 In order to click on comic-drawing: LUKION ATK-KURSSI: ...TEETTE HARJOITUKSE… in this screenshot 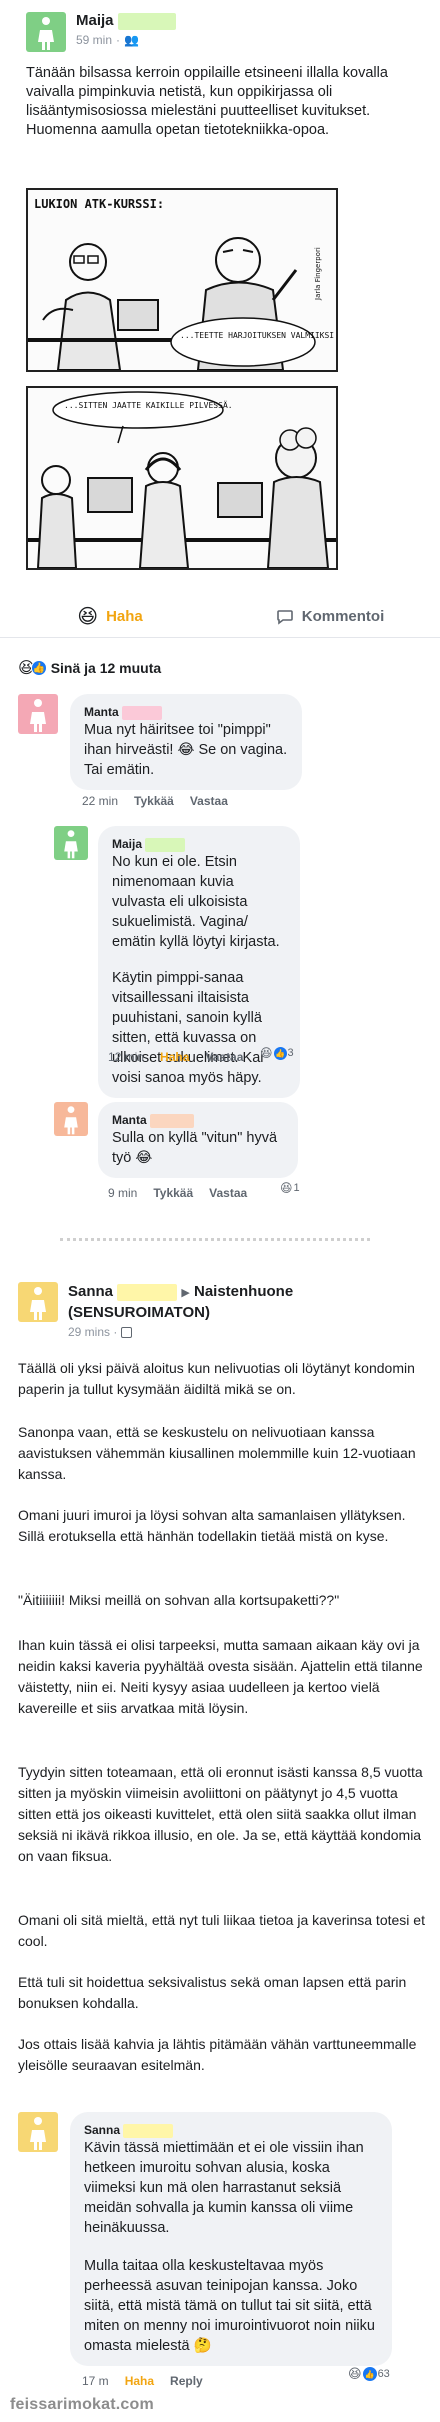, I will do `click(182, 283)`.